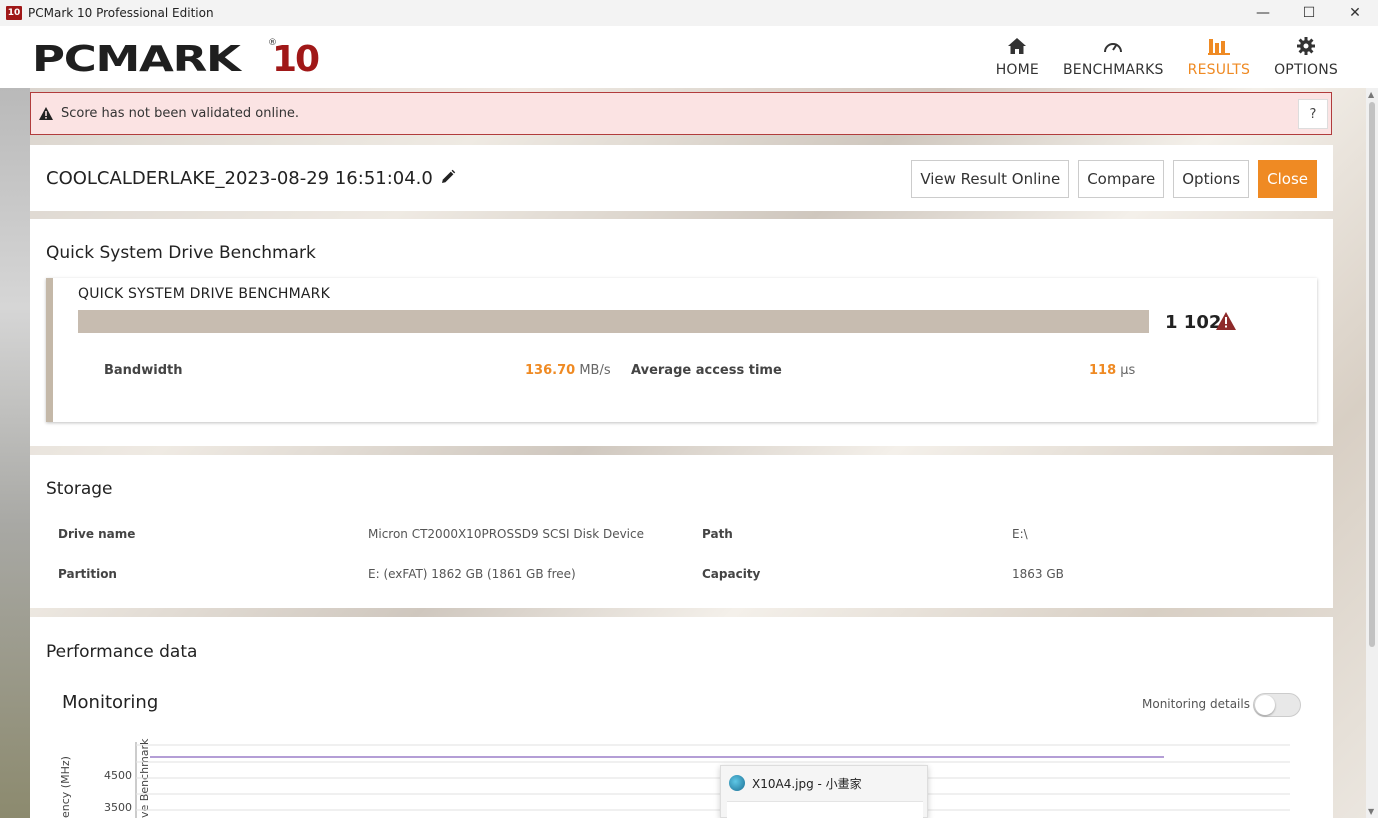 The image size is (1378, 818). Describe the element at coordinates (807, 784) in the screenshot. I see `preview-title: X10A4.jpg - 小畫家` at that location.